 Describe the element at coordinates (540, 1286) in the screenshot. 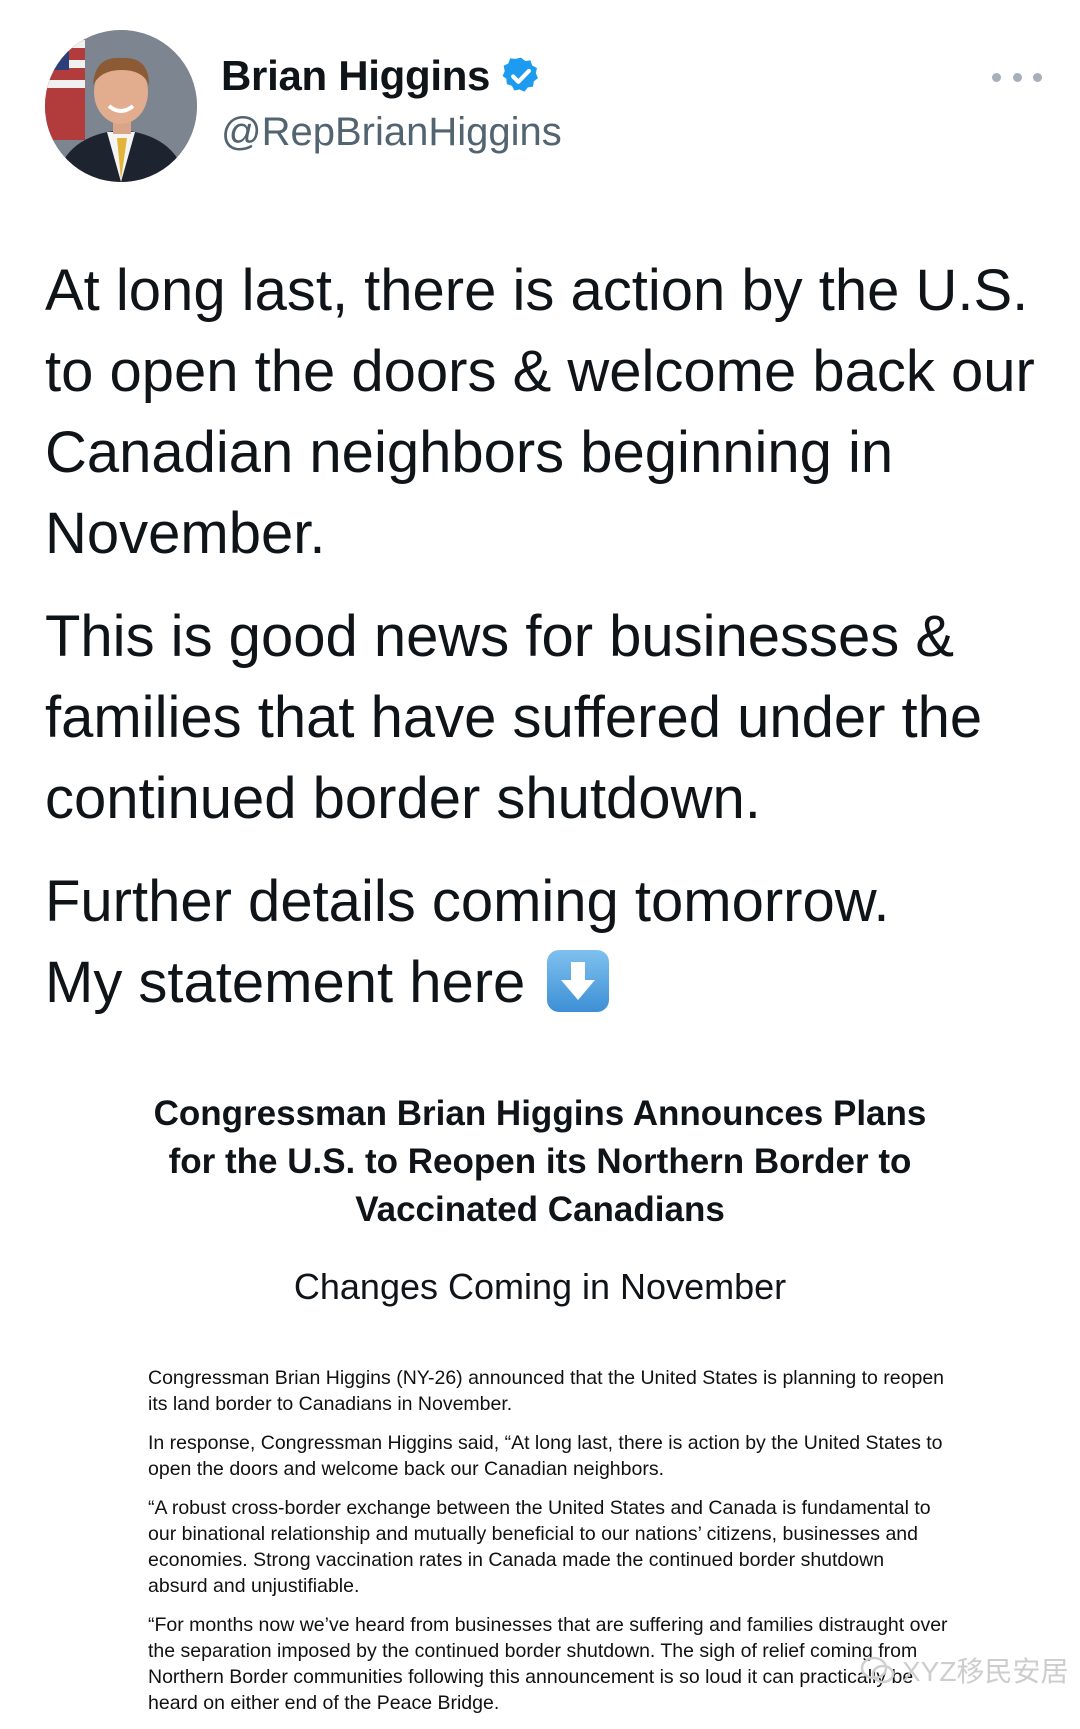

I see `statement-subtitle: Changes Coming in November` at that location.